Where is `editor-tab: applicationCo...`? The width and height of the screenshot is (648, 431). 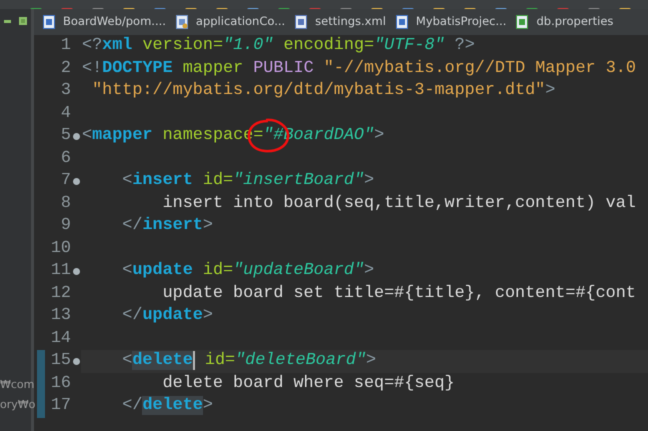 editor-tab: applicationCo... is located at coordinates (230, 22).